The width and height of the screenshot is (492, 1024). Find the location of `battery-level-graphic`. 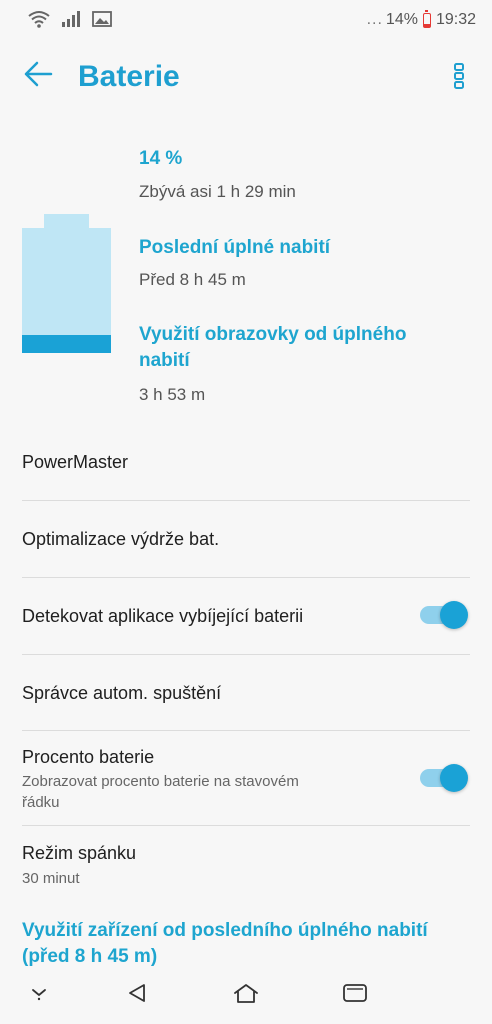

battery-level-graphic is located at coordinates (66, 283).